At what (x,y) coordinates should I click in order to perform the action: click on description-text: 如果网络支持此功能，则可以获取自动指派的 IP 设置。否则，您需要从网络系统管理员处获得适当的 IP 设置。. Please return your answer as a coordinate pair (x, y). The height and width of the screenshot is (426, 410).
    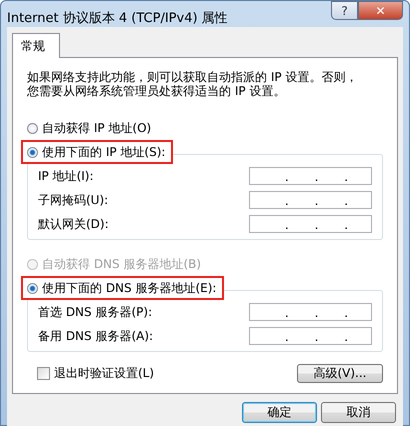
    Looking at the image, I should click on (192, 84).